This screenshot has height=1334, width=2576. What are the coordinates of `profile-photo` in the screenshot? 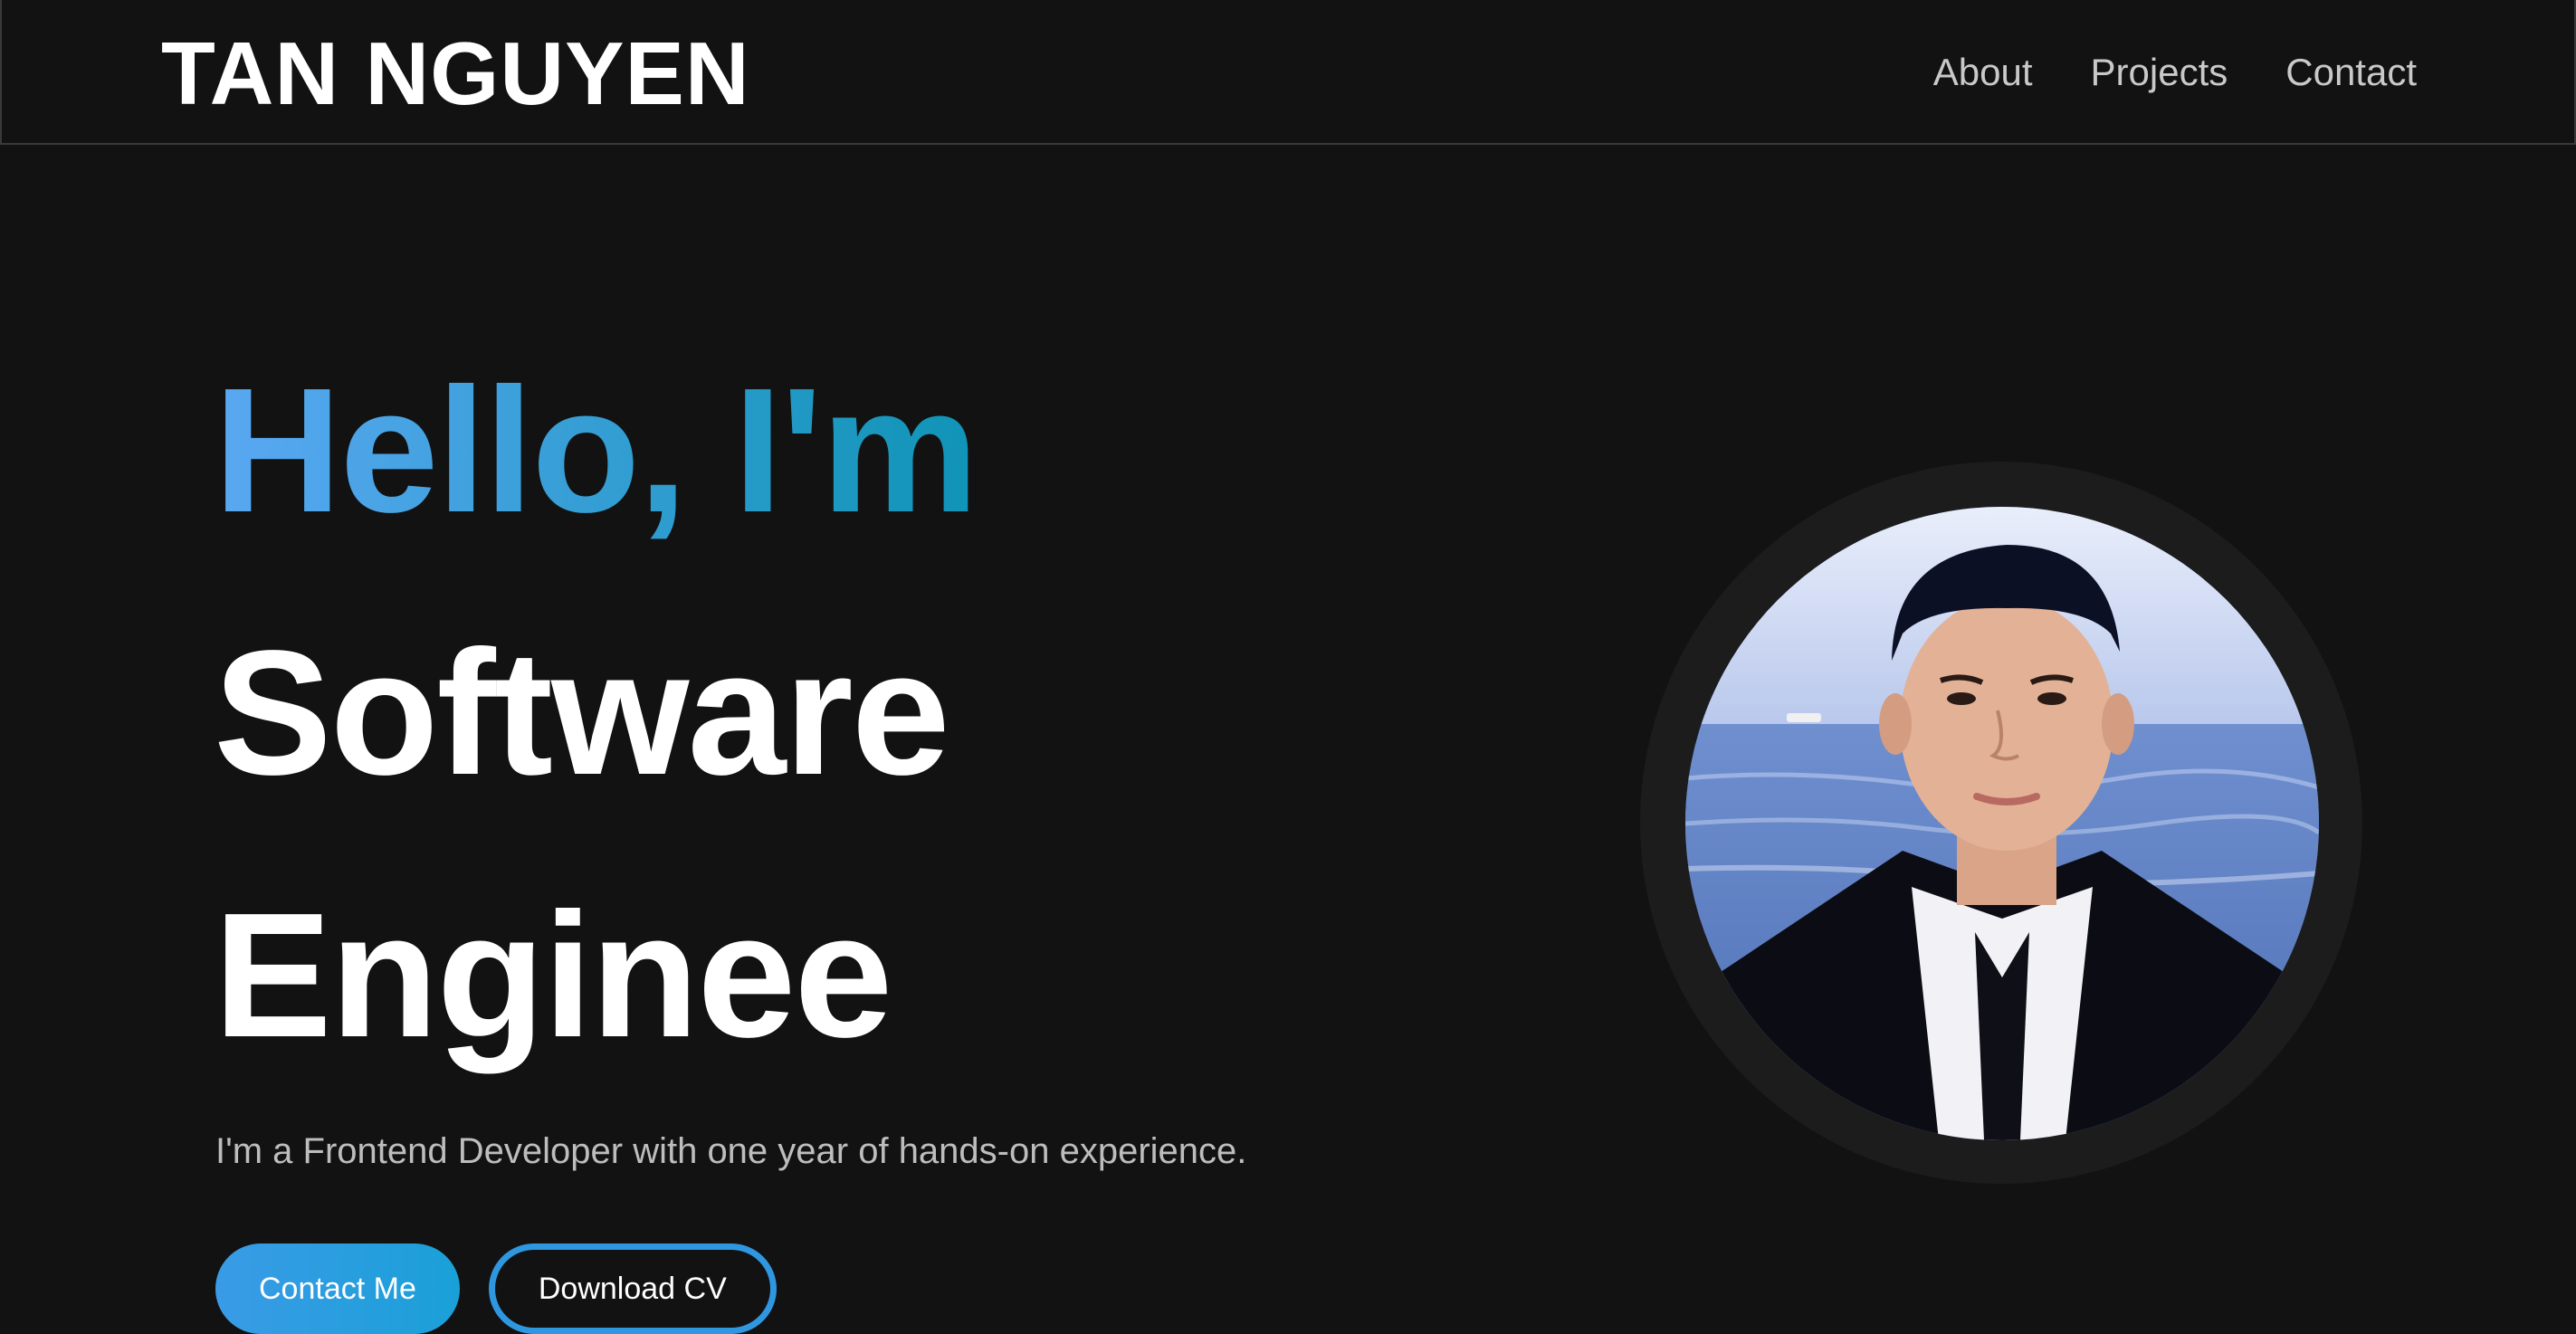 It's located at (2002, 823).